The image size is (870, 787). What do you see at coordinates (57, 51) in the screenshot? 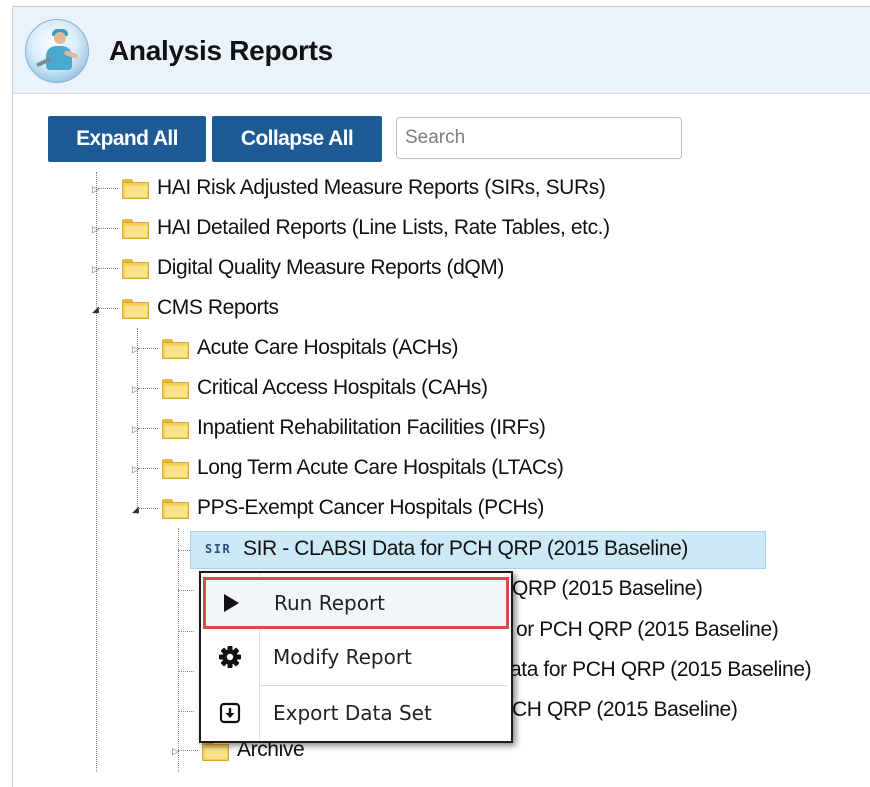
I see `analysis-reports-logo-icon` at bounding box center [57, 51].